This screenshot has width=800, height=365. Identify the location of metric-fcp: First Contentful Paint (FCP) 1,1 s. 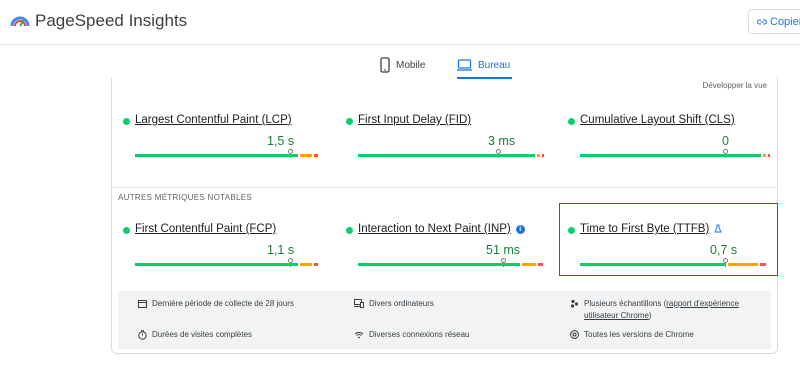
(220, 253).